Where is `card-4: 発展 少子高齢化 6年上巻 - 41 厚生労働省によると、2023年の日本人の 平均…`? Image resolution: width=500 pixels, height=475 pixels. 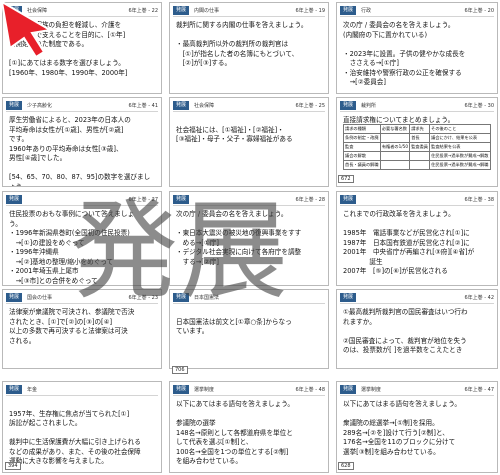
card-4: 発展 少子高齢化 6年上巻 - 41 厚生労働省によると、2023年の日本人の 平均… is located at coordinates (82, 142).